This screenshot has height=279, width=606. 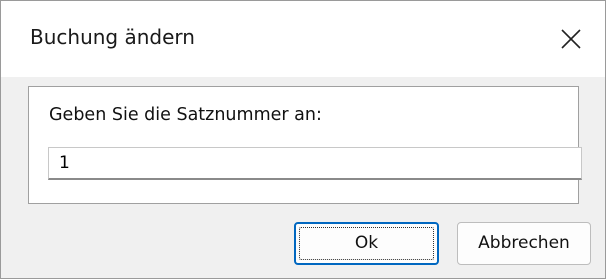 What do you see at coordinates (112, 37) in the screenshot?
I see `dialog-title: Buchung ändern` at bounding box center [112, 37].